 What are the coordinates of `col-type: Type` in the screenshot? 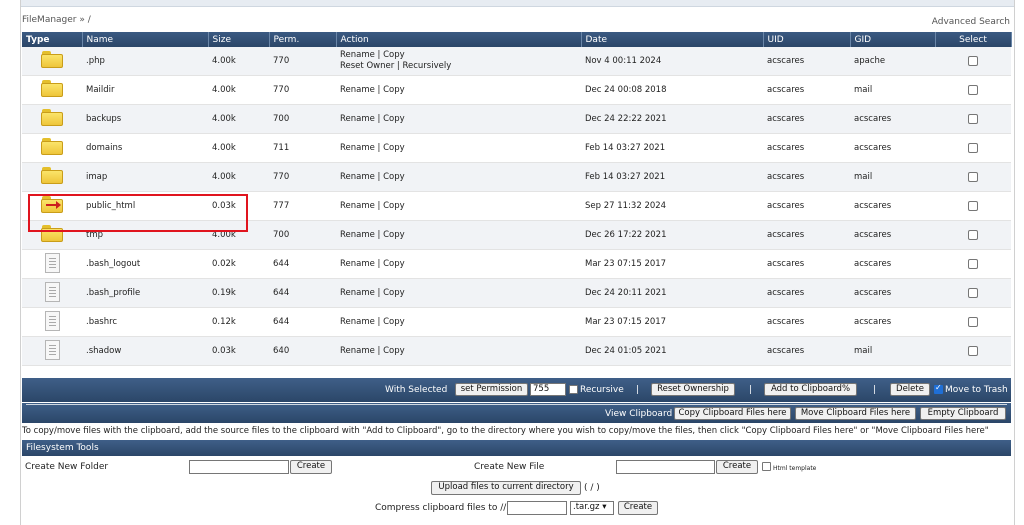 It's located at (52, 39).